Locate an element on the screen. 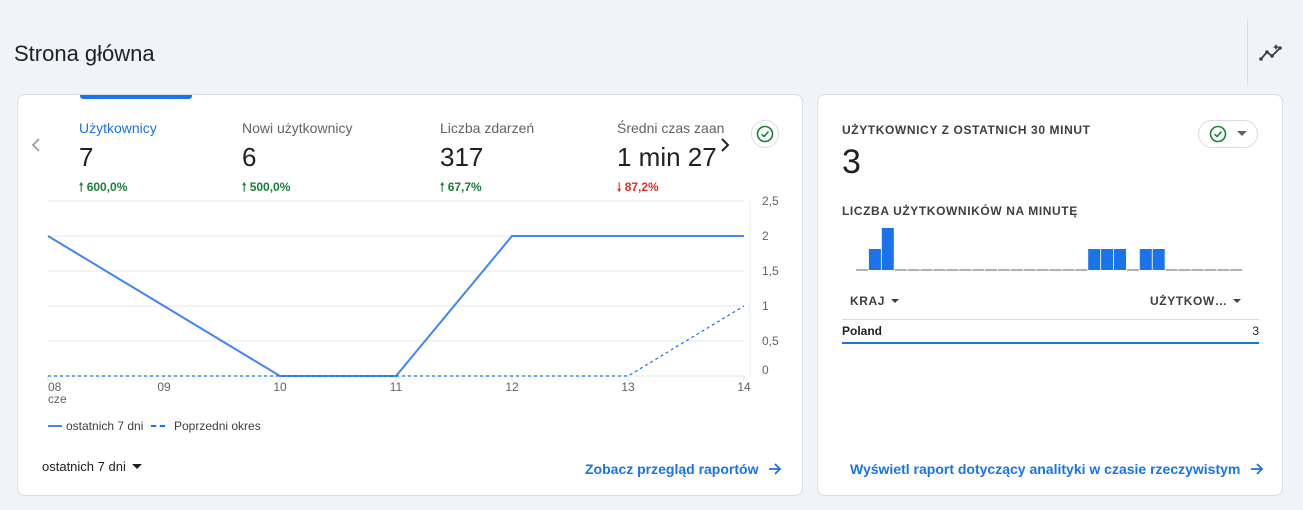 The width and height of the screenshot is (1303, 510). legend-previous-label: Poprzedni okres is located at coordinates (217, 426).